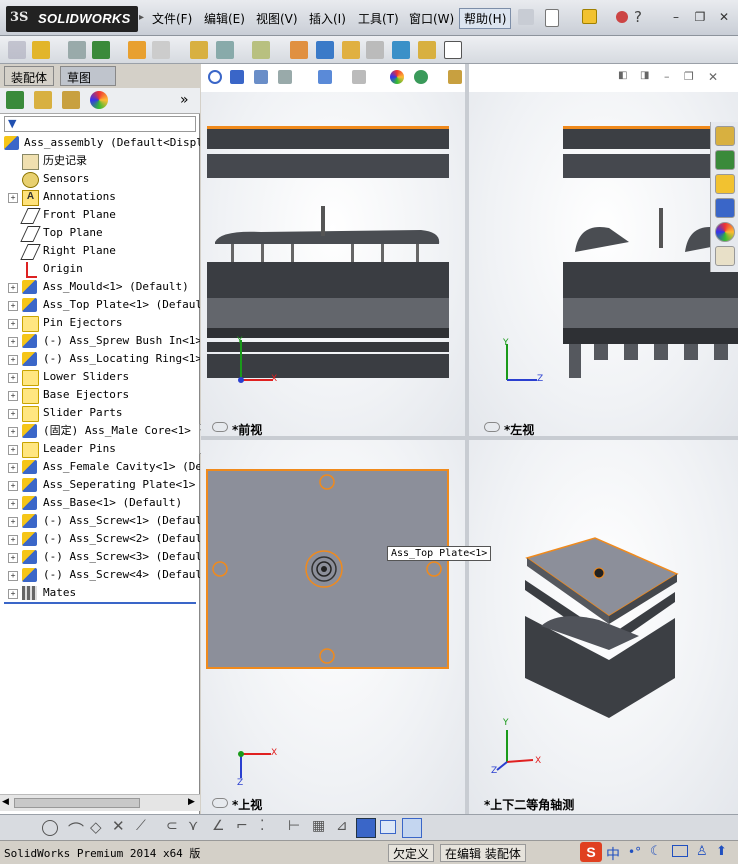 The width and height of the screenshot is (738, 864). What do you see at coordinates (299, 50) in the screenshot?
I see `new-motion-study-icon` at bounding box center [299, 50].